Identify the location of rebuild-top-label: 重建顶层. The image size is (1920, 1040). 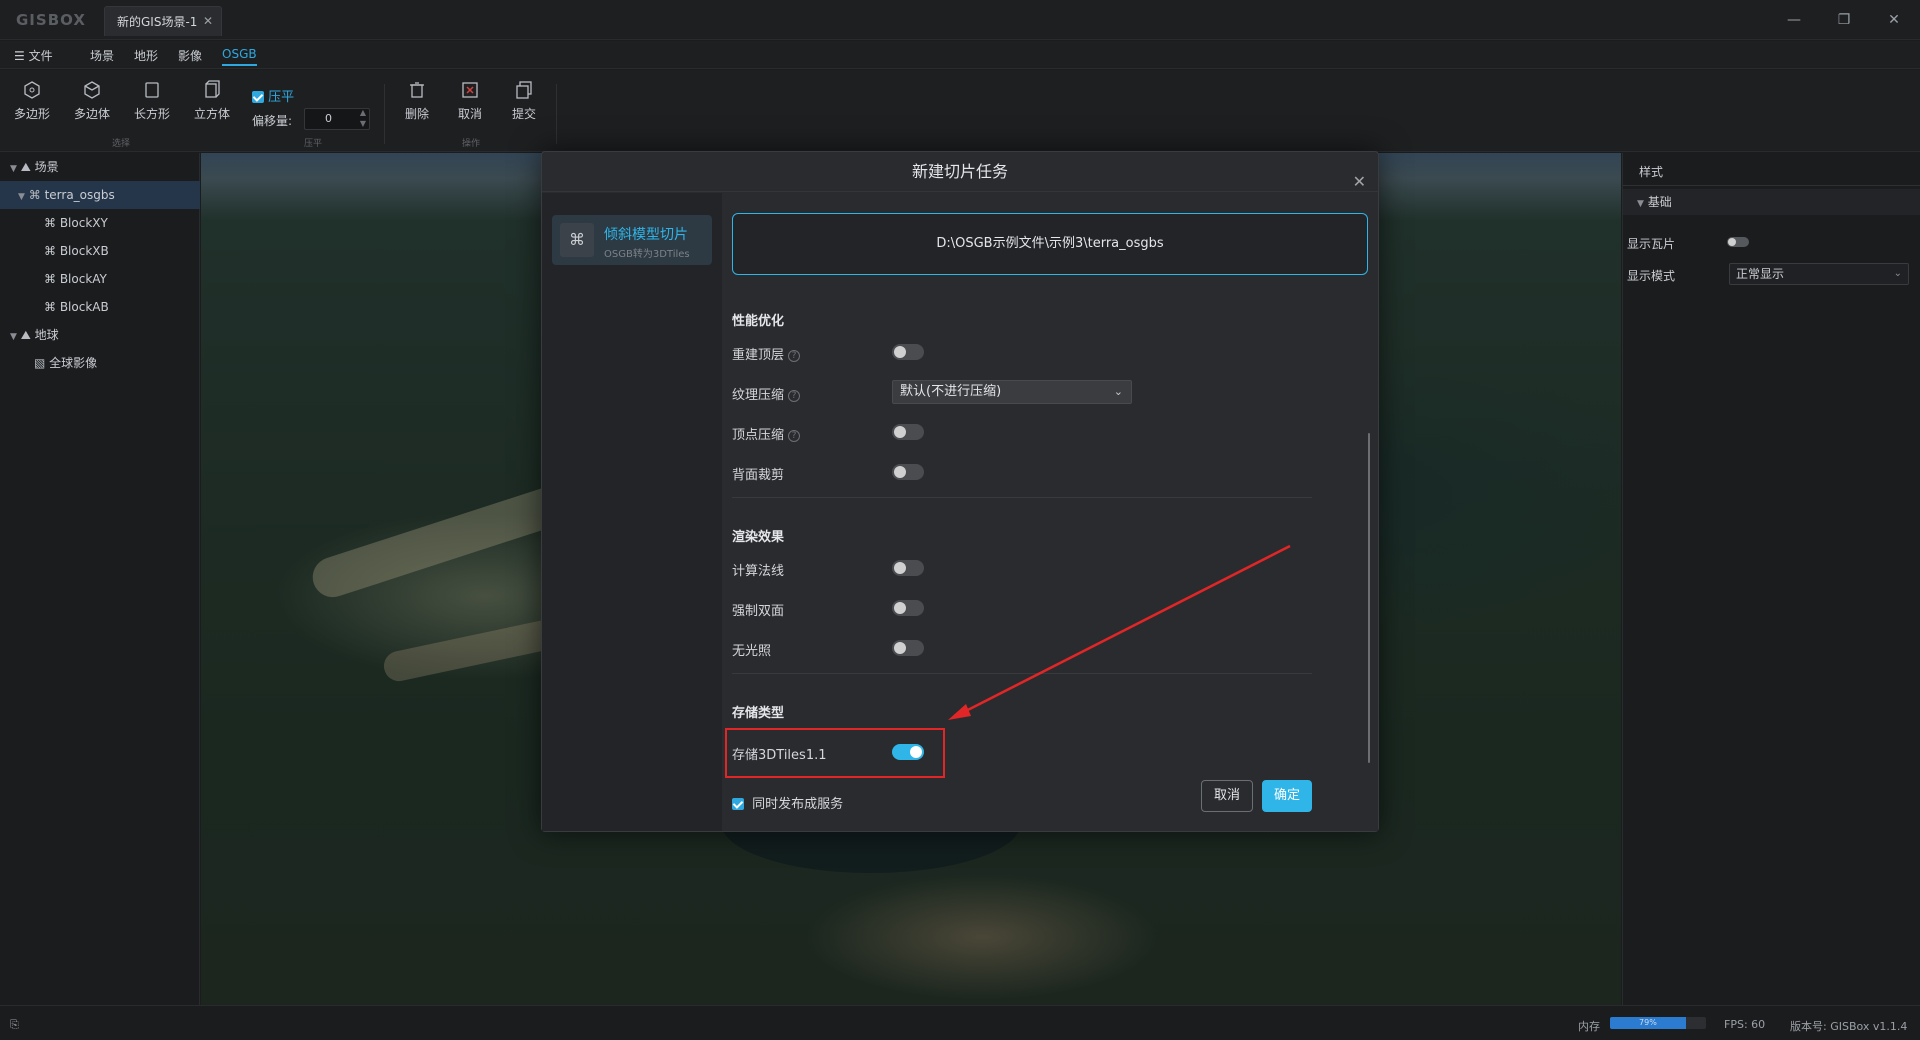
(758, 355).